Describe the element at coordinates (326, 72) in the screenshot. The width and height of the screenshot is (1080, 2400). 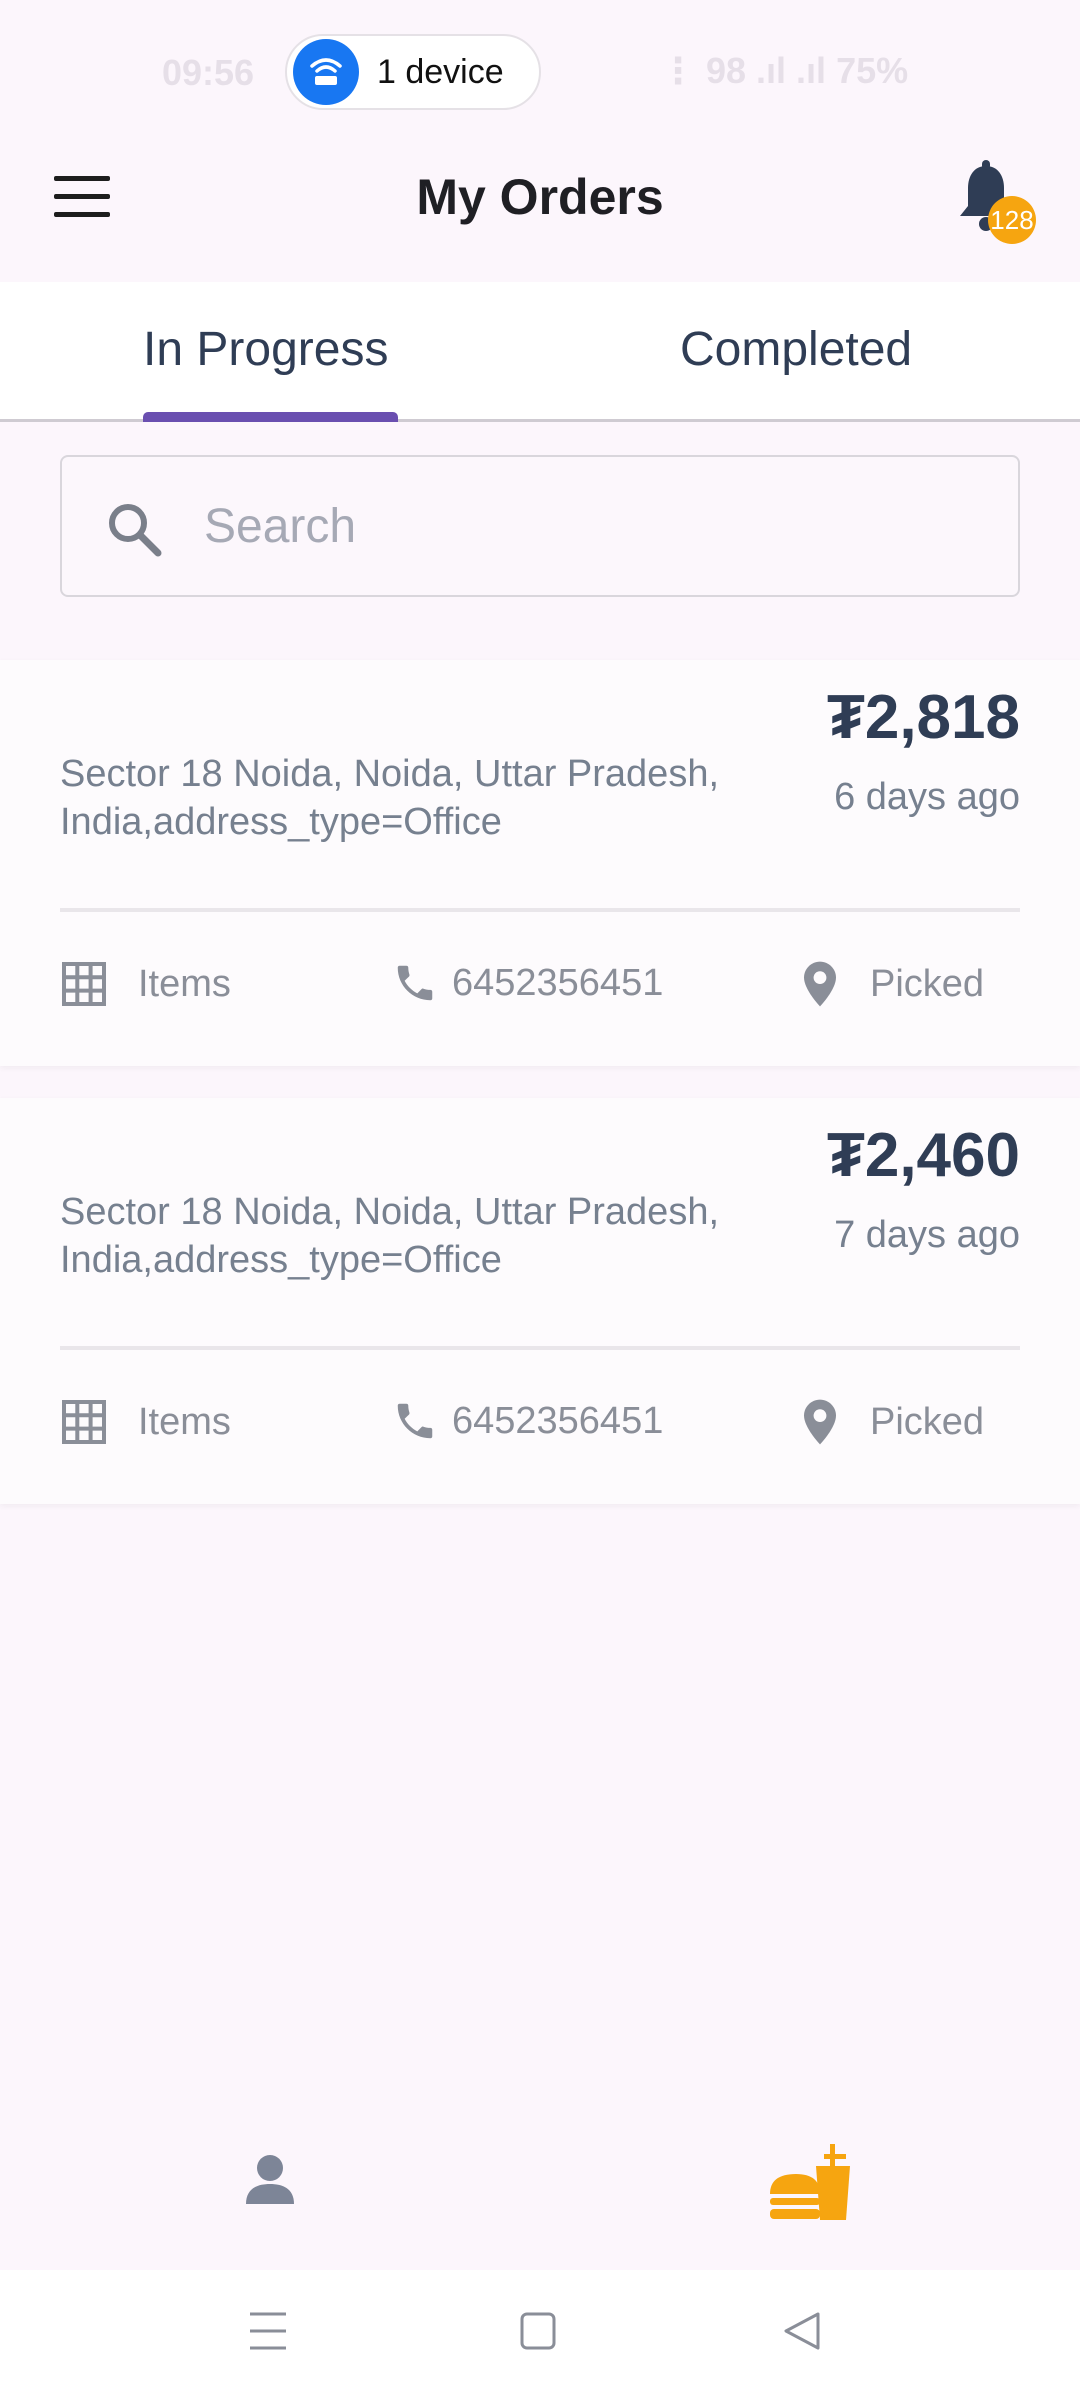
I see `wifi-router-icon` at that location.